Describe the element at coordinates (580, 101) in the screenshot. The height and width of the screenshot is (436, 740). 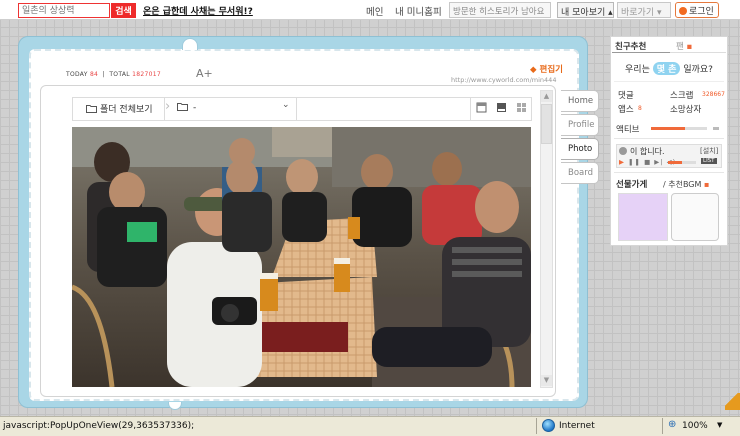
I see `tab-home: Home` at that location.